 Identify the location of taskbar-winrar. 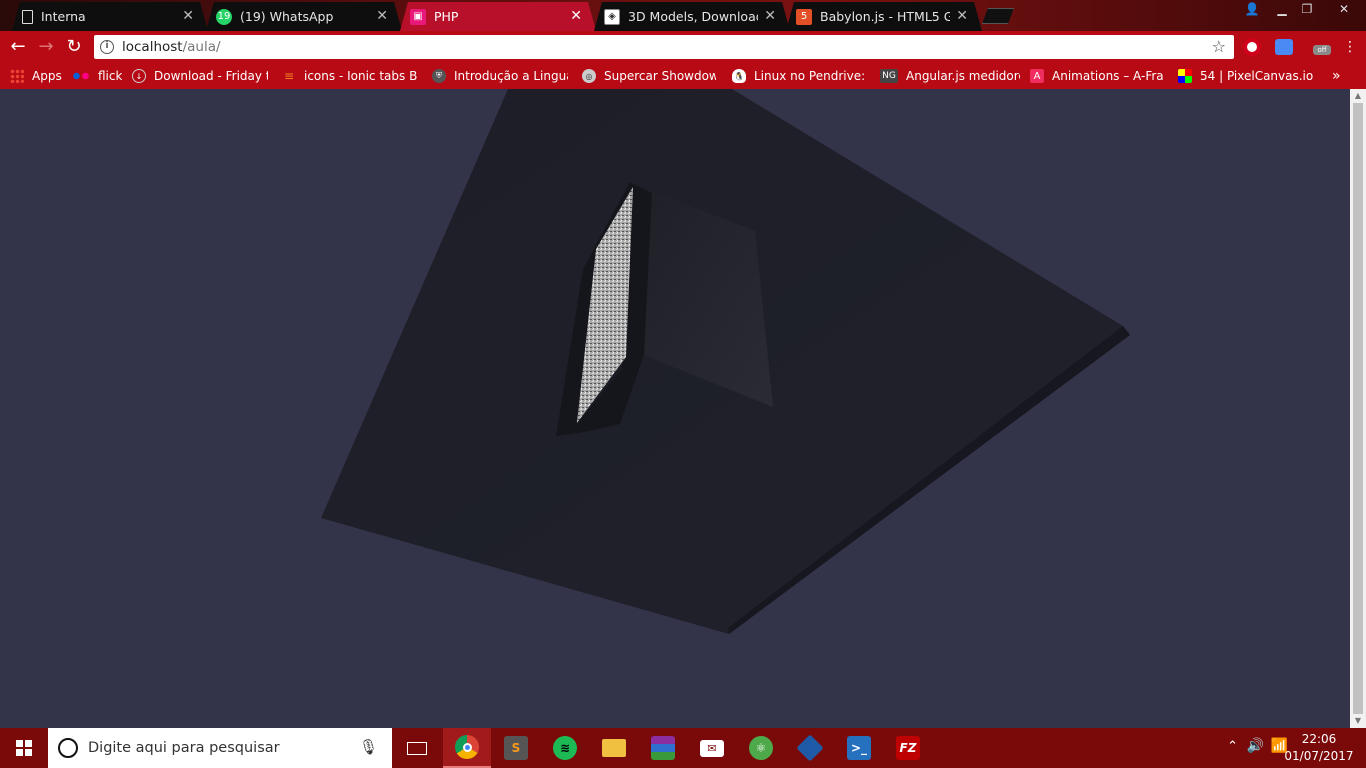
(663, 748).